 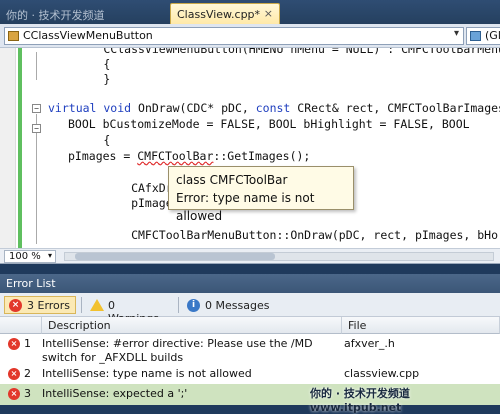 I want to click on warnings-filter-button: 0 Warnings, so click(x=129, y=310).